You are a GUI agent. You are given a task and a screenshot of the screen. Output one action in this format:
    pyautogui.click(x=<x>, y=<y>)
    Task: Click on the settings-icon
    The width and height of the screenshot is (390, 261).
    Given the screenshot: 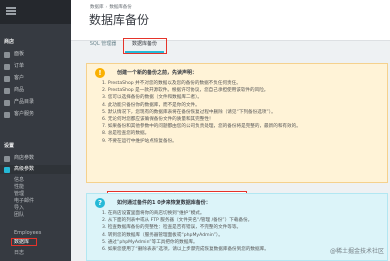 What is the action you would take?
    pyautogui.click(x=7, y=169)
    